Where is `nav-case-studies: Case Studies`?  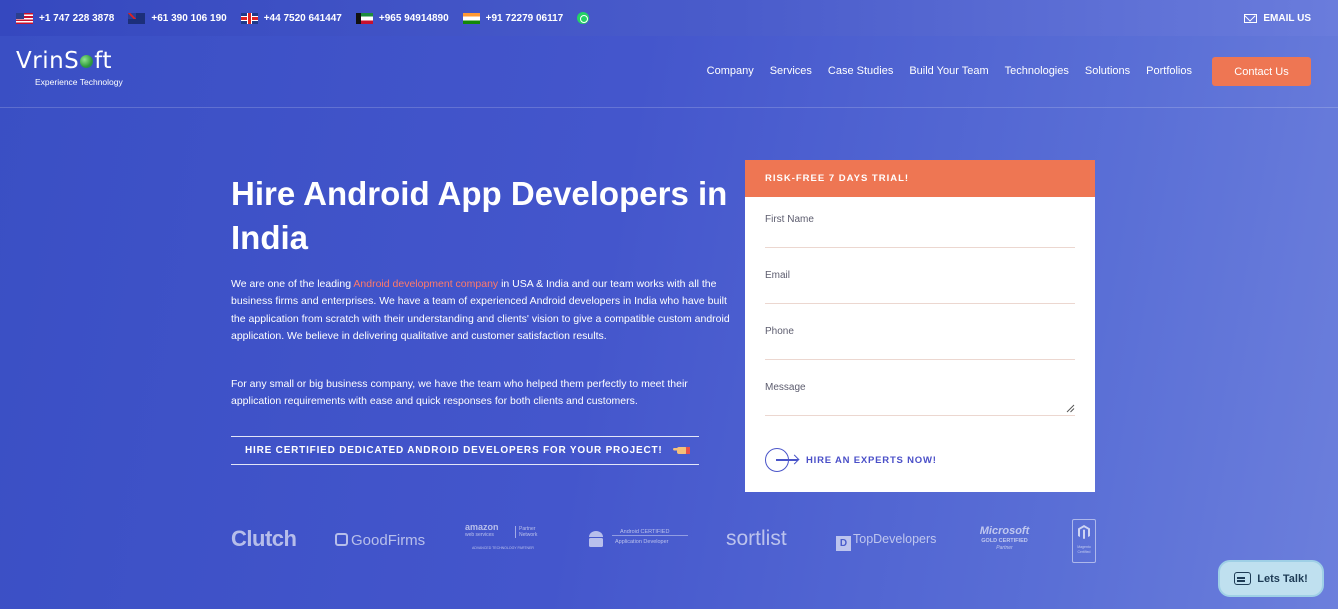
nav-case-studies: Case Studies is located at coordinates (860, 71).